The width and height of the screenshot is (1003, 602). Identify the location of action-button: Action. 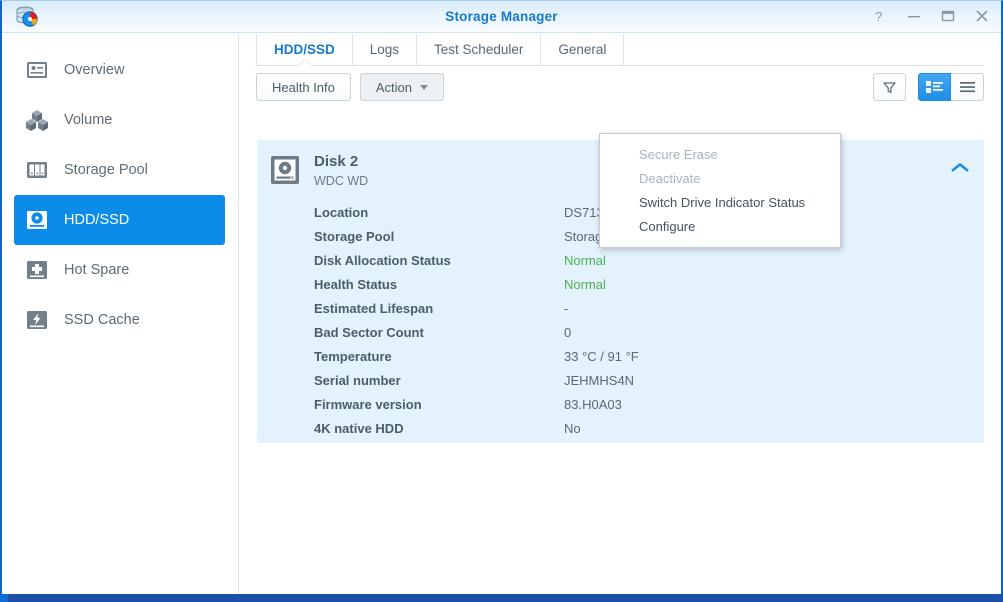
(402, 87).